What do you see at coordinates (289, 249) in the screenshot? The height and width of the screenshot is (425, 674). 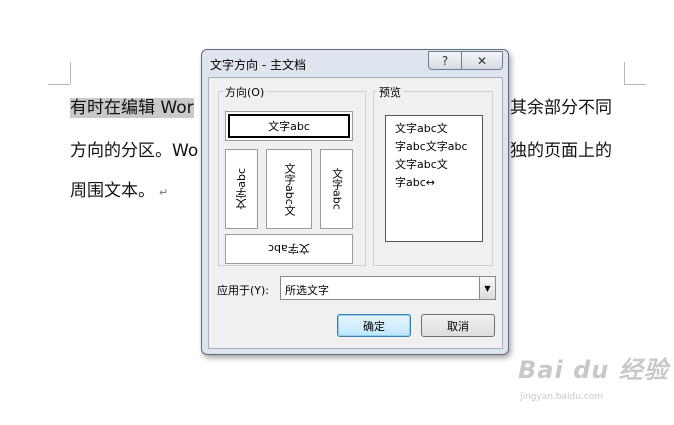 I see `direction-option-rotated-180: 文字abc` at bounding box center [289, 249].